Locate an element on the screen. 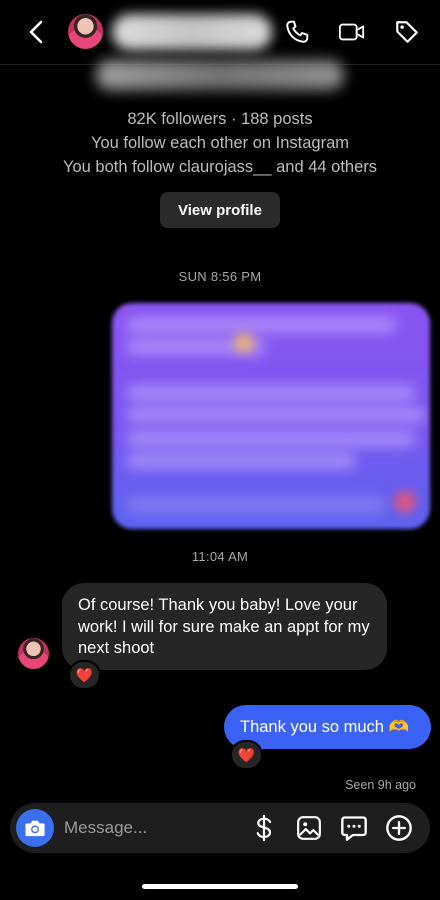 This screenshot has height=900, width=440. chat-bubble-icon is located at coordinates (354, 828).